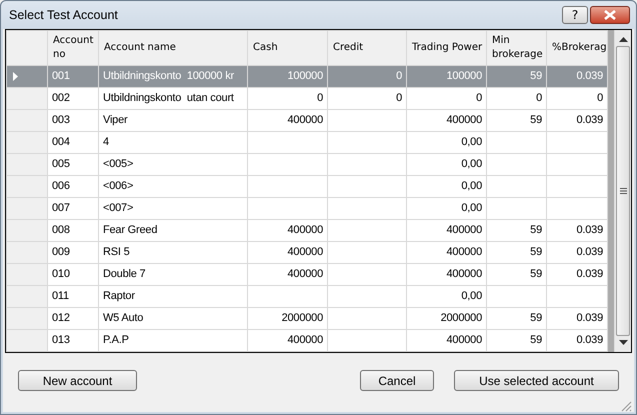 This screenshot has height=415, width=637. What do you see at coordinates (118, 186) in the screenshot?
I see `table-cell: <006>` at bounding box center [118, 186].